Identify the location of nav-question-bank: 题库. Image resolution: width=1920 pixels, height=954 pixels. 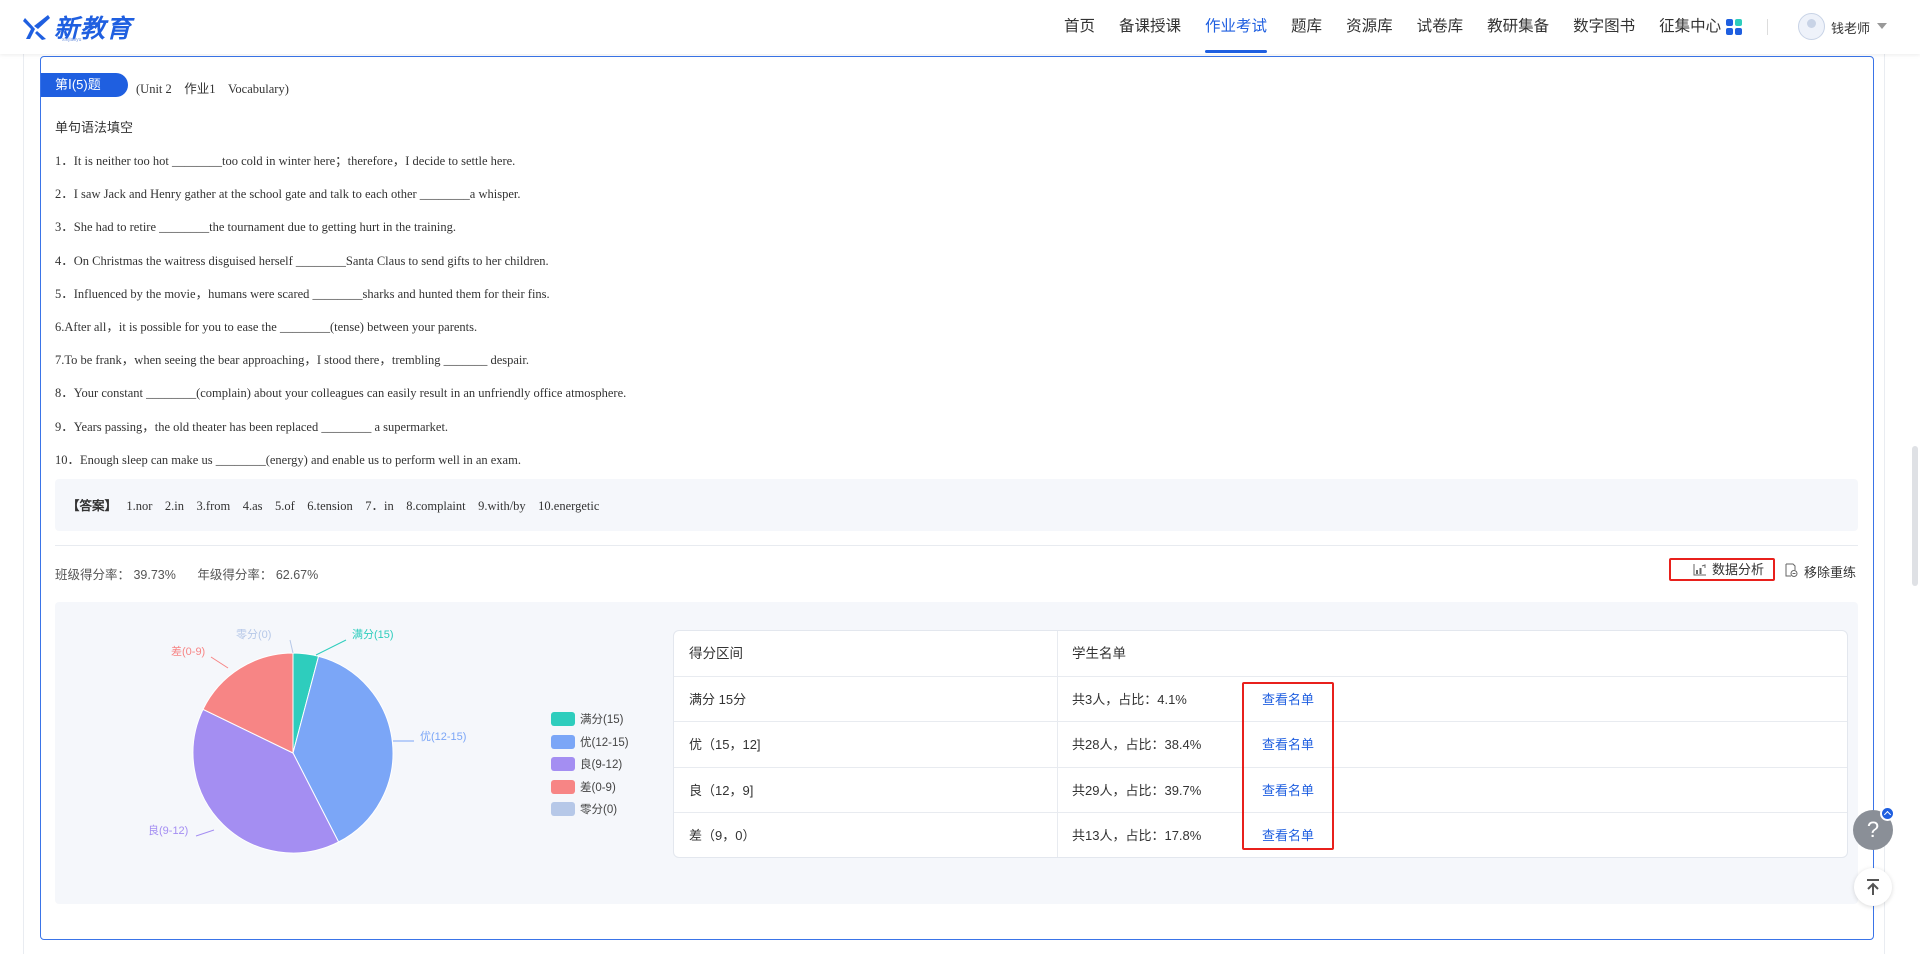
(1306, 27).